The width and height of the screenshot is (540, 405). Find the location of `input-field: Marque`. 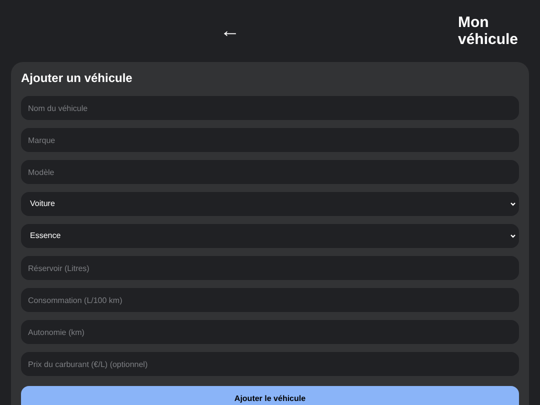

input-field: Marque is located at coordinates (270, 140).